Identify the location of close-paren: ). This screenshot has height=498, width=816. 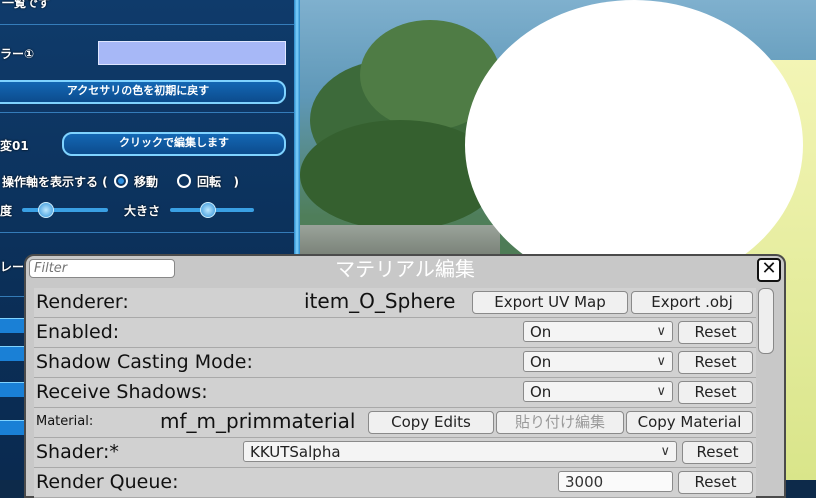
(236, 182).